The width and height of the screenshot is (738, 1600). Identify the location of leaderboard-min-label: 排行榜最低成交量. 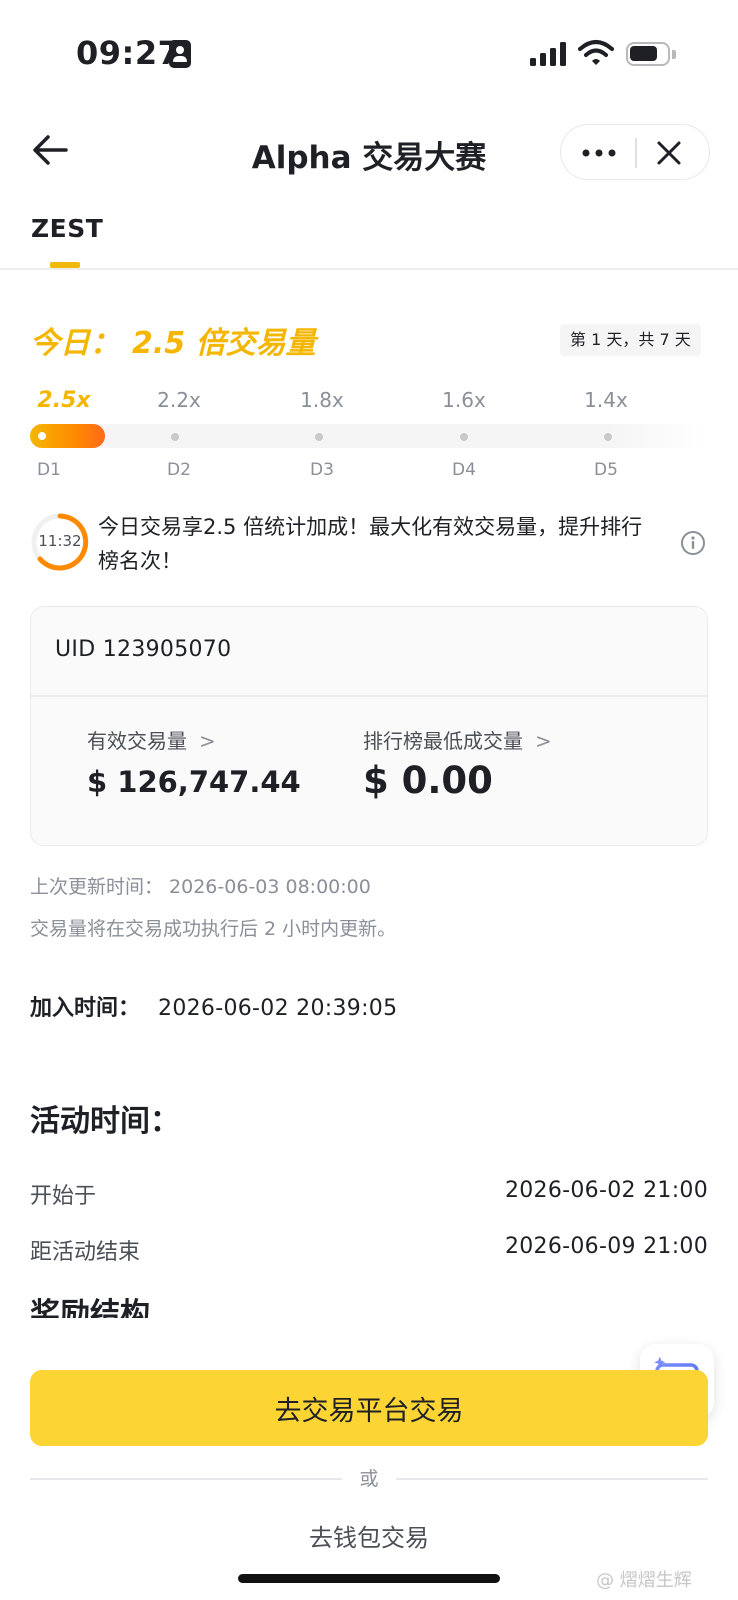
(443, 741).